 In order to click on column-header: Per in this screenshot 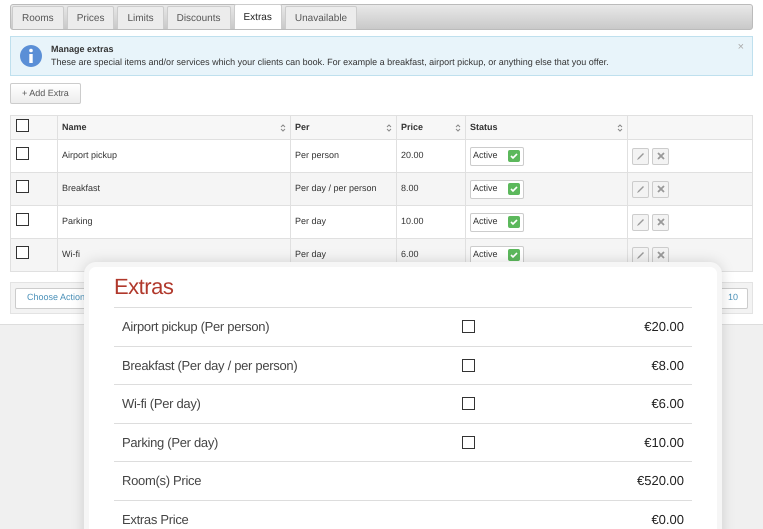, I will do `click(302, 127)`.